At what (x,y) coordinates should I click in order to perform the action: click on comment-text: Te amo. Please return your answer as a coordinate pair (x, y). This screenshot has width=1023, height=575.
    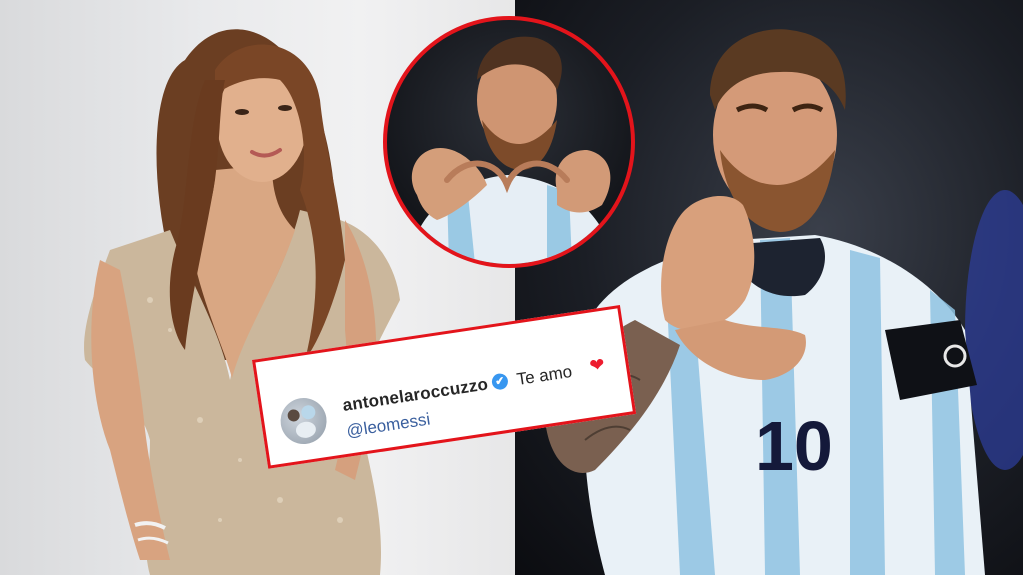
    Looking at the image, I should click on (544, 375).